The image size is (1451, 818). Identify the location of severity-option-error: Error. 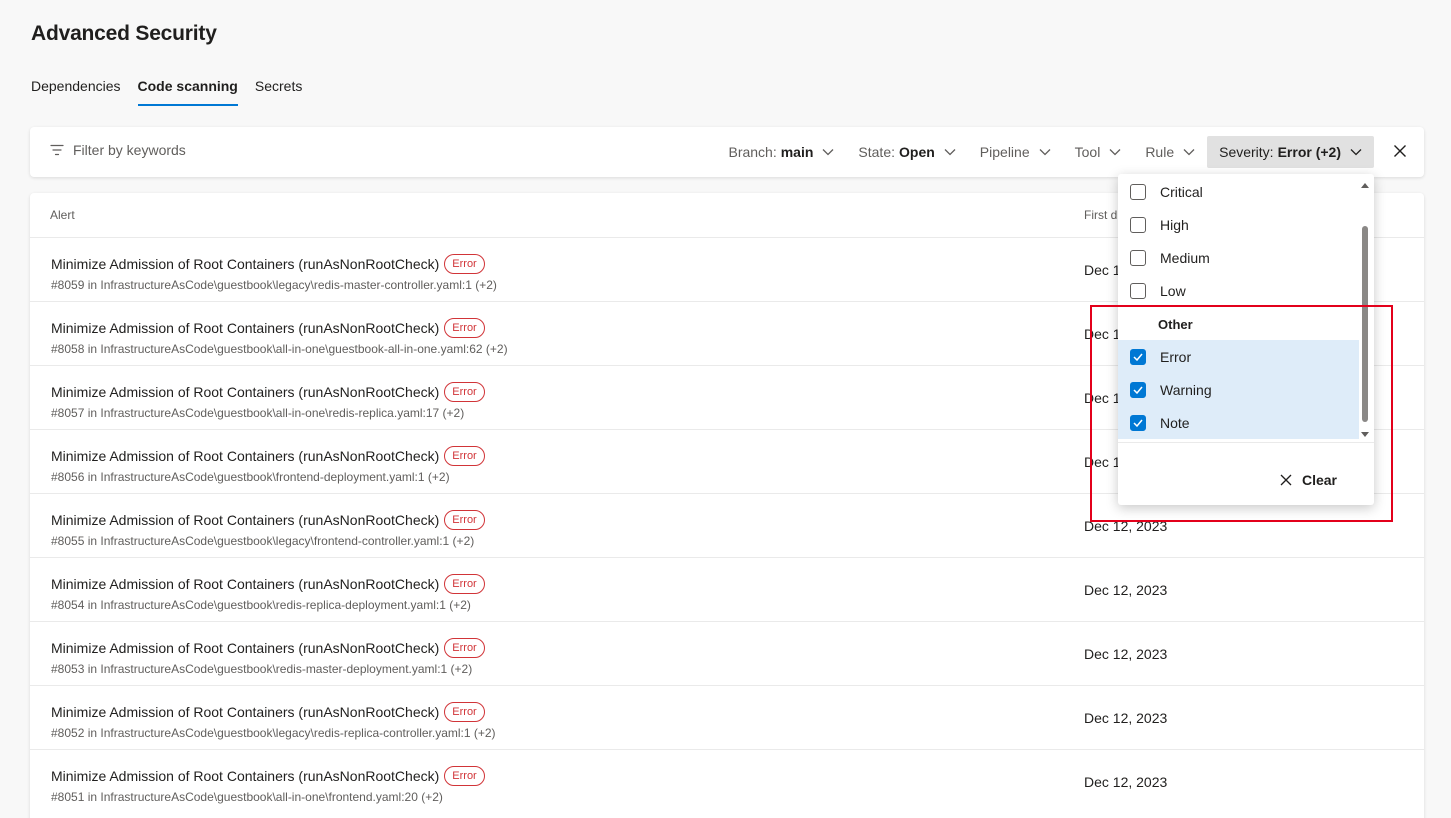
(1238, 356).